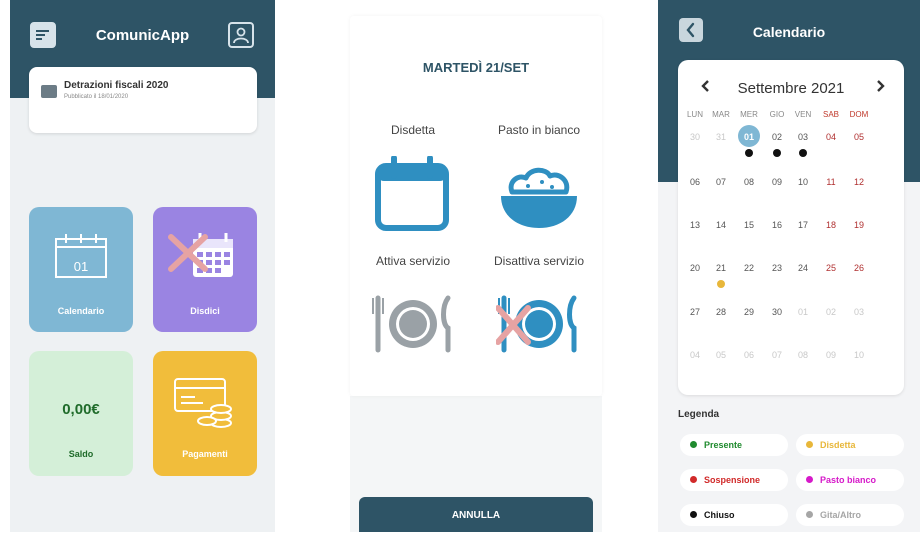 The image size is (920, 535). Describe the element at coordinates (789, 32) in the screenshot. I see `page-title: Calendario` at that location.